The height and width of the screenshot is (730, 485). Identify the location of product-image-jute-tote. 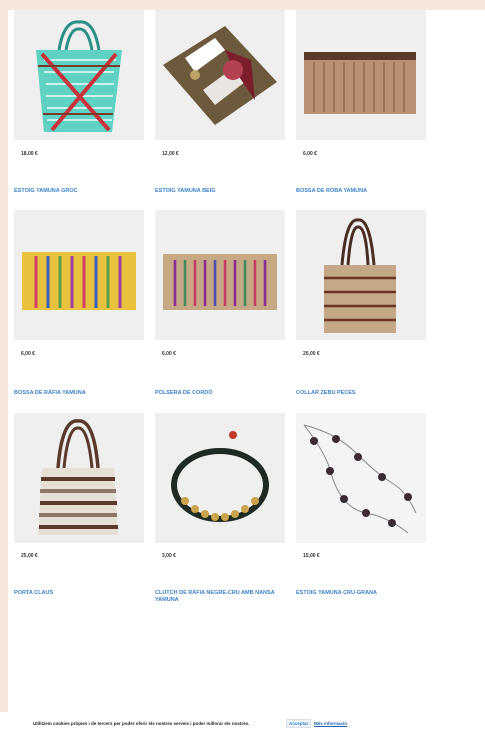
(361, 275).